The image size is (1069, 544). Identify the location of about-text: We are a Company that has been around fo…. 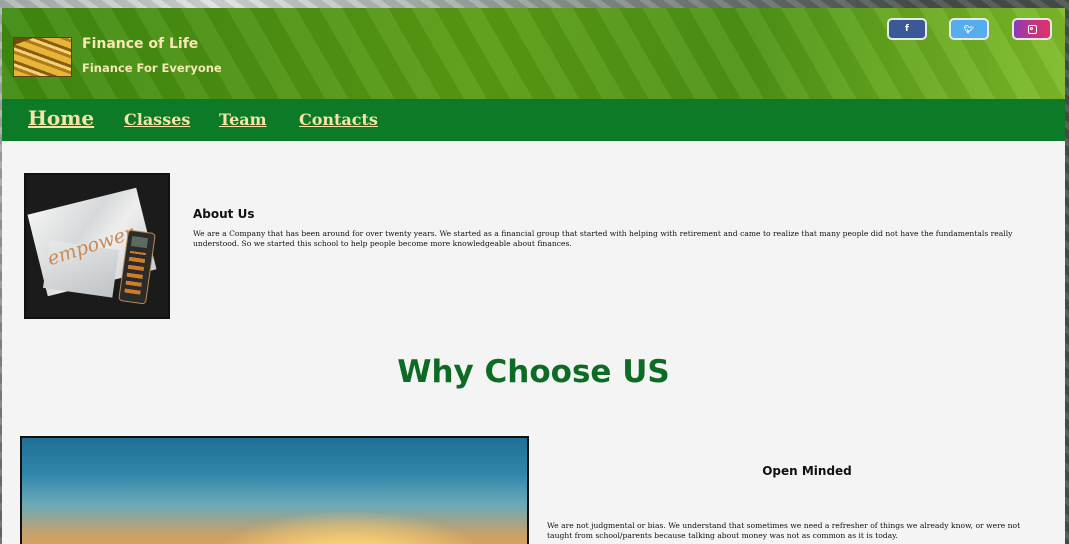
(603, 238).